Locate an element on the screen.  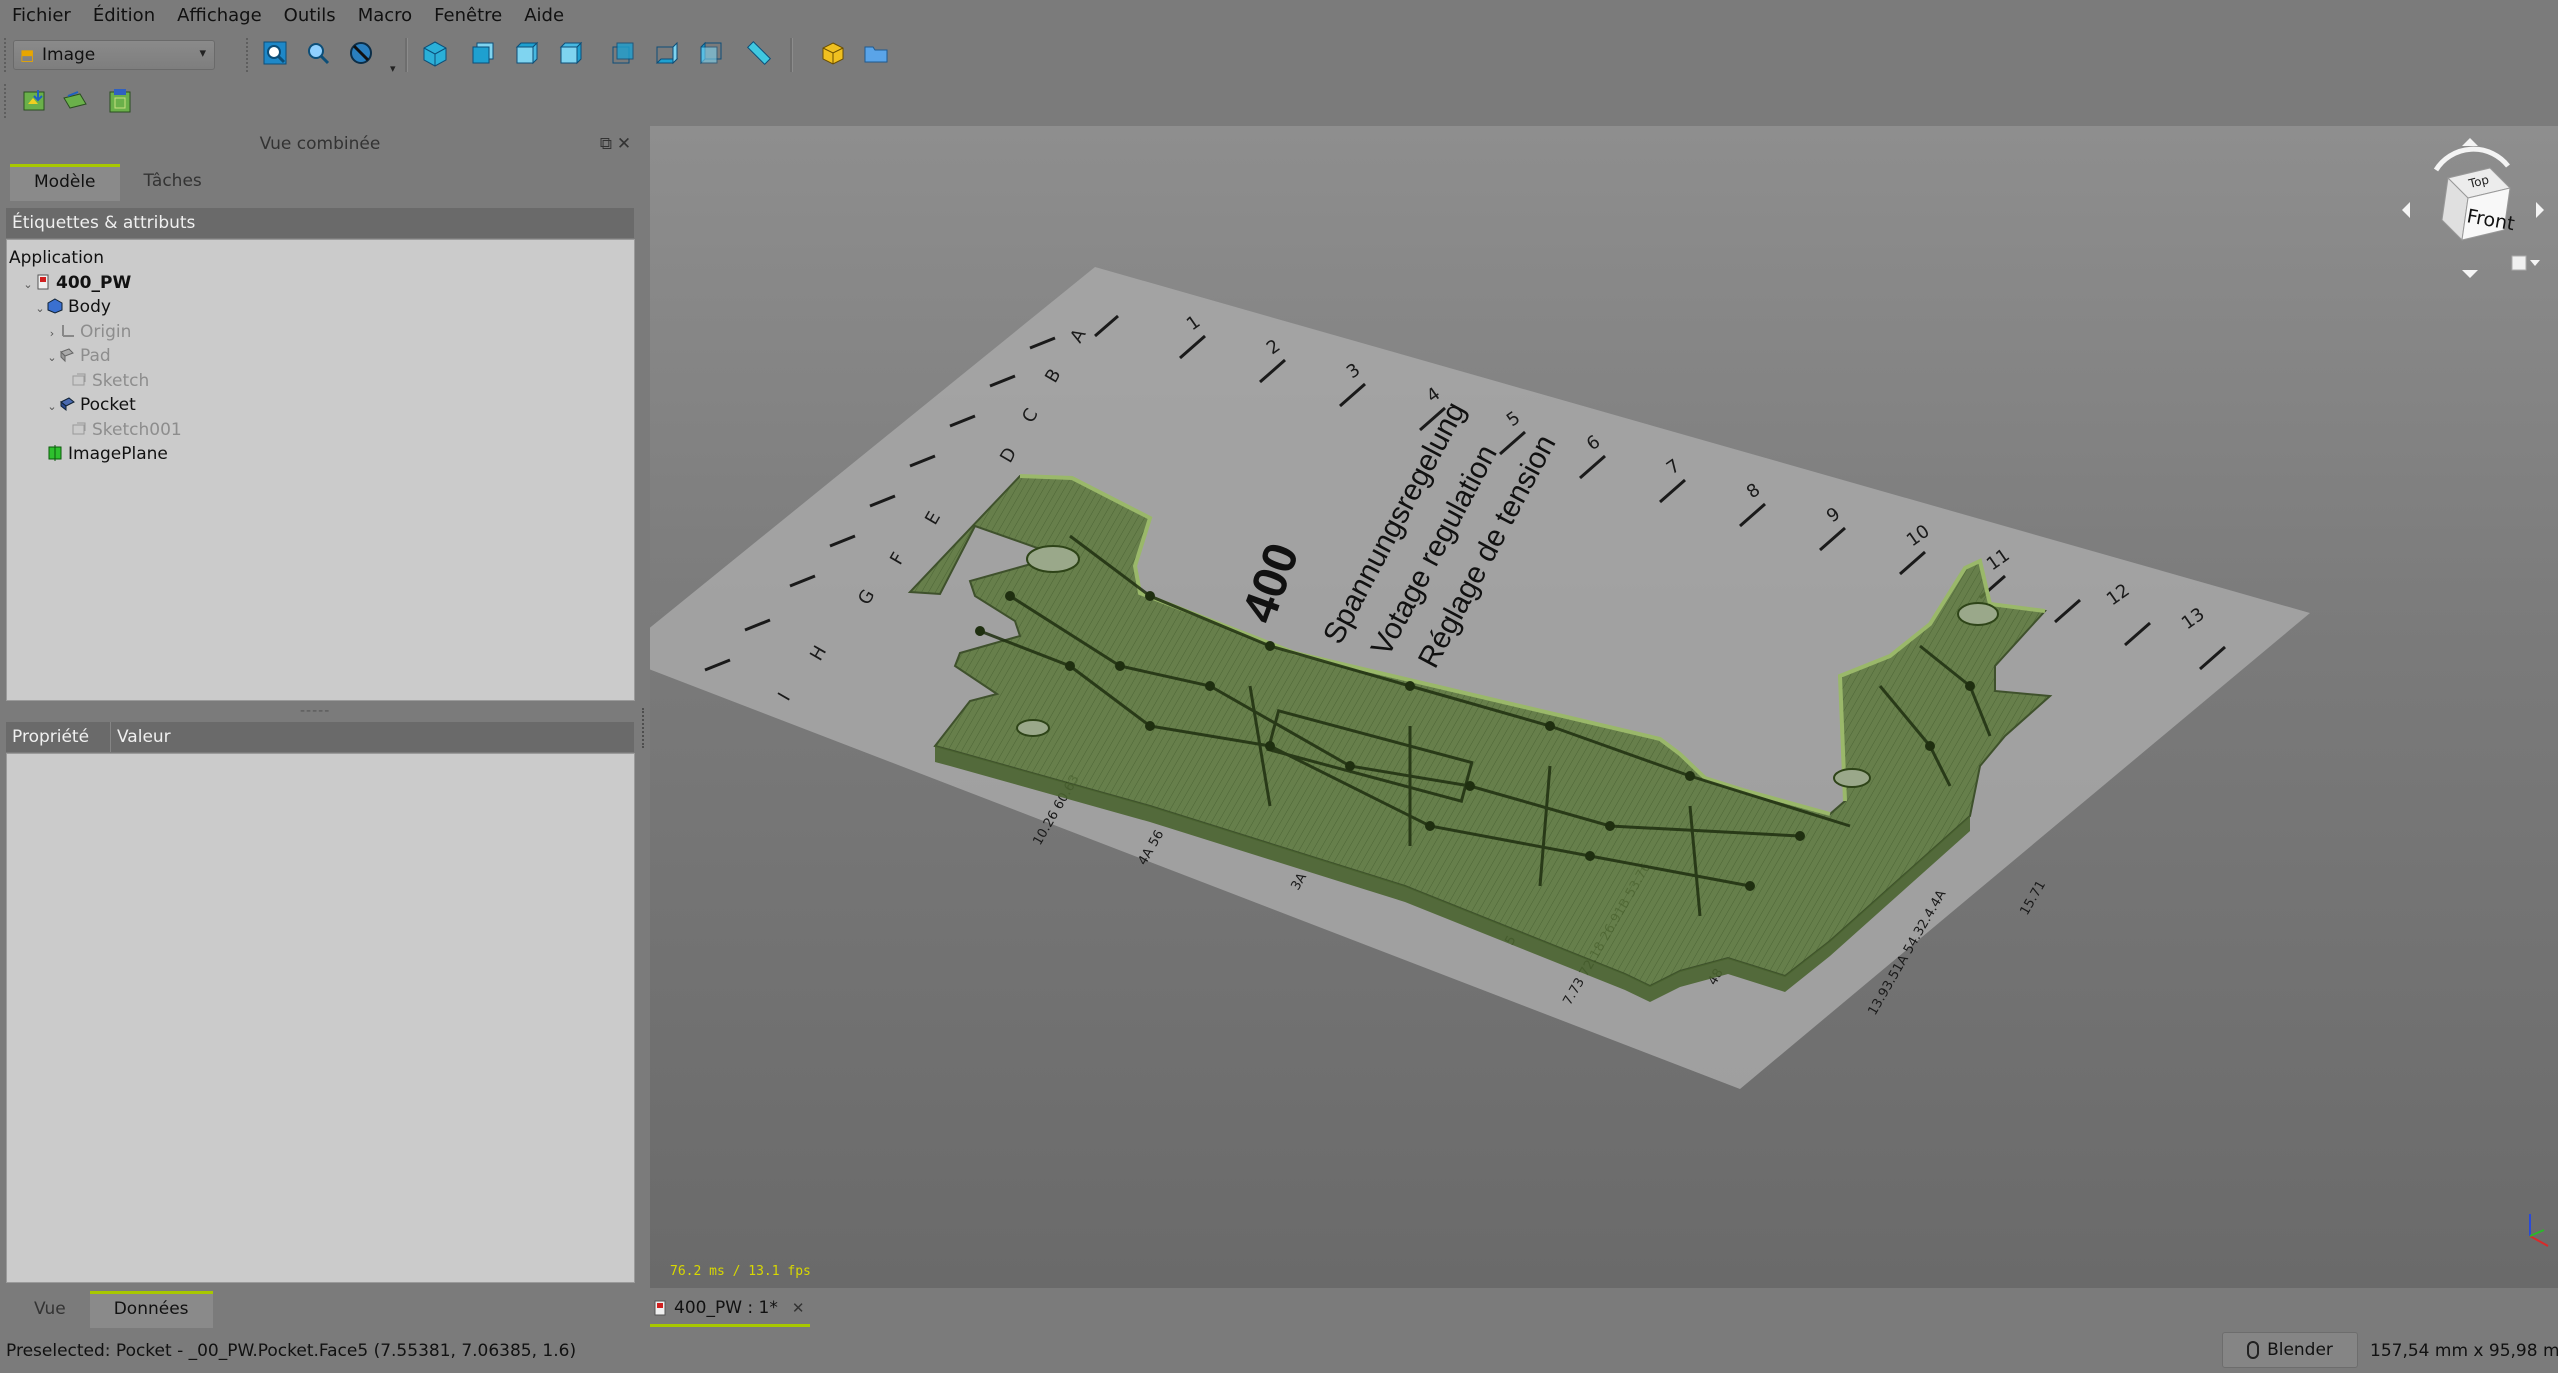
chevron-down-icon is located at coordinates (2535, 263).